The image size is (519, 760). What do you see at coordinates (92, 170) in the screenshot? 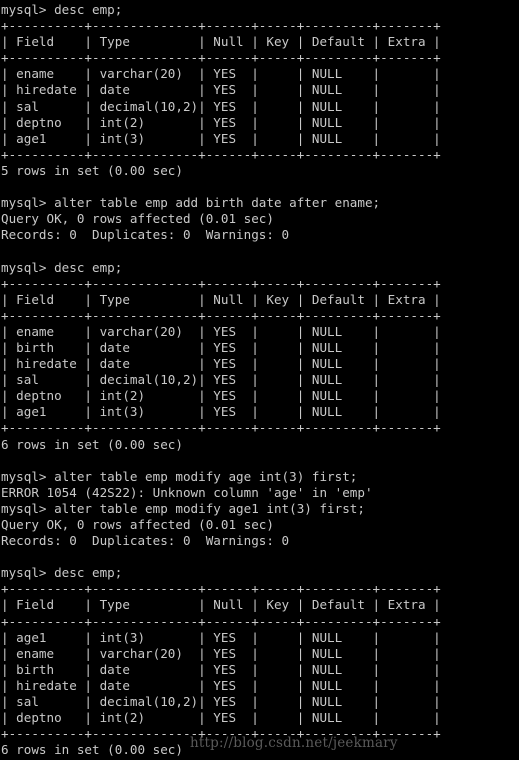
I see `terminal-line: 5 rows in set (0.00 sec)` at bounding box center [92, 170].